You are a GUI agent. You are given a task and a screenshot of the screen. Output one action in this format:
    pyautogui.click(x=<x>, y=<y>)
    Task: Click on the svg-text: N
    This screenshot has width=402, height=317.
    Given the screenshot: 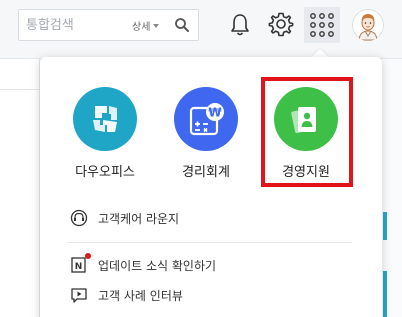 What is the action you would take?
    pyautogui.click(x=79, y=267)
    